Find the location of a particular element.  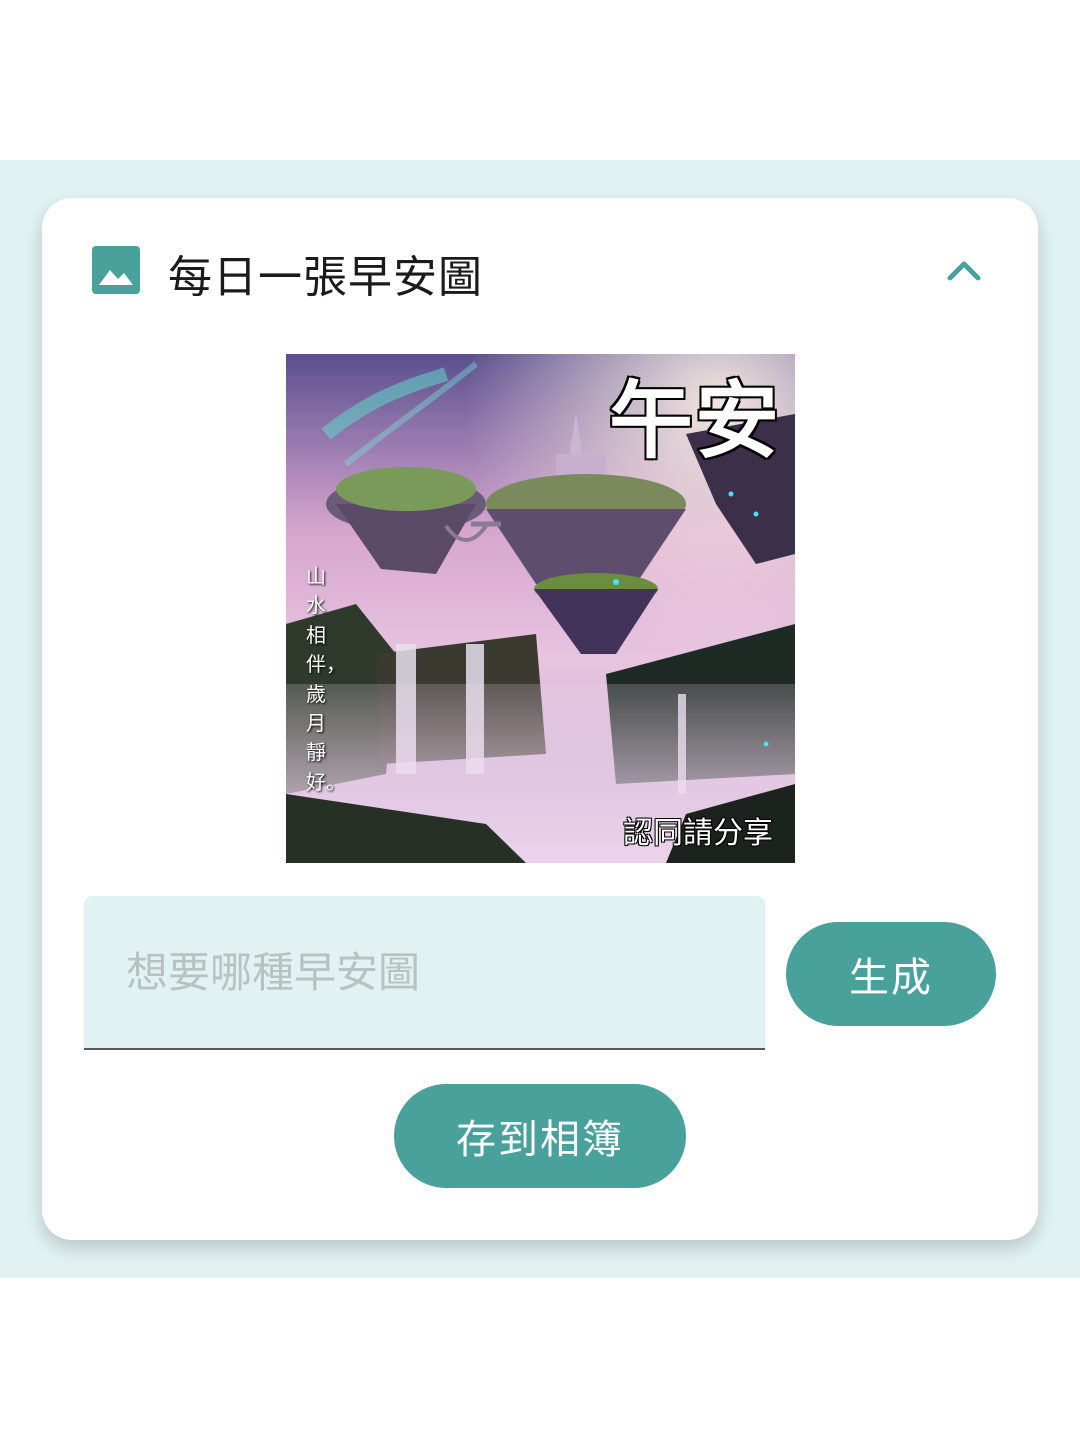

image-overlay-verse: 山水相伴，歲月靜好。 is located at coordinates (326, 679).